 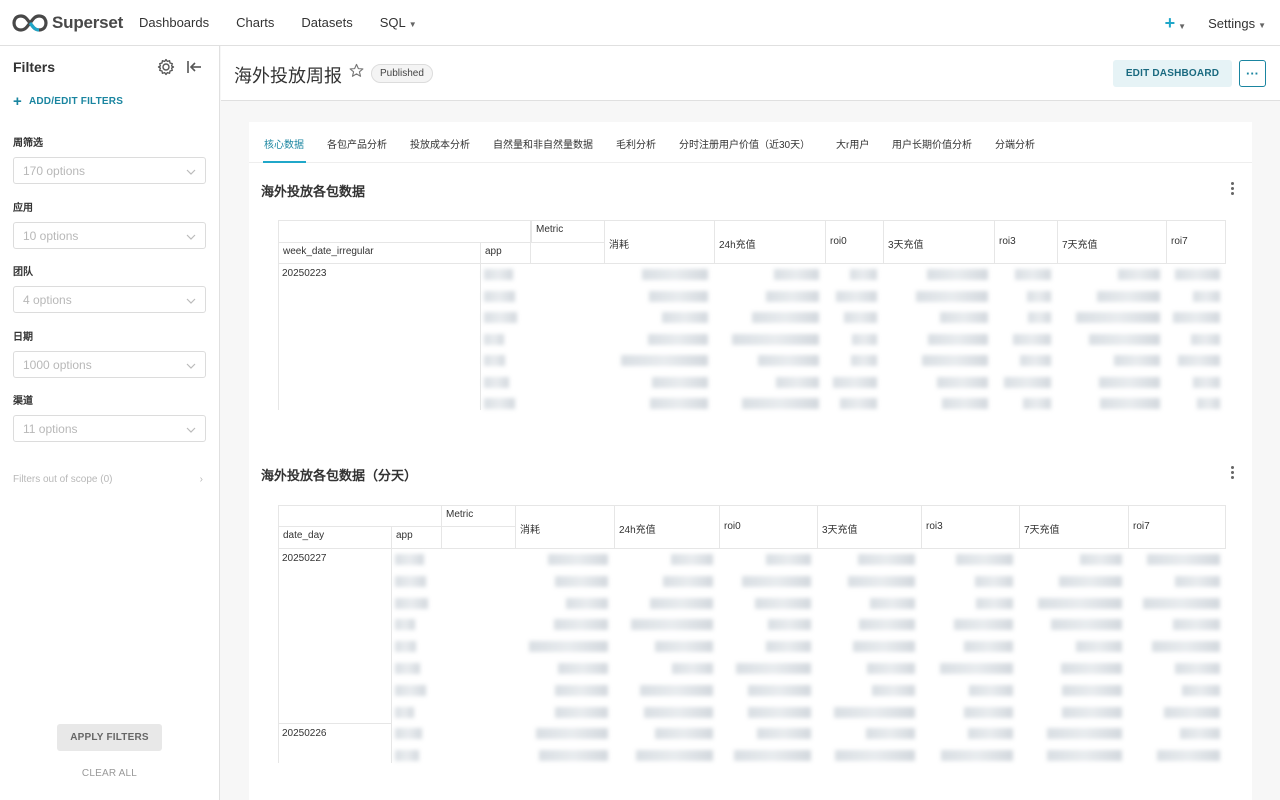 I want to click on tab-big-r-users: 大r用户, so click(x=852, y=143).